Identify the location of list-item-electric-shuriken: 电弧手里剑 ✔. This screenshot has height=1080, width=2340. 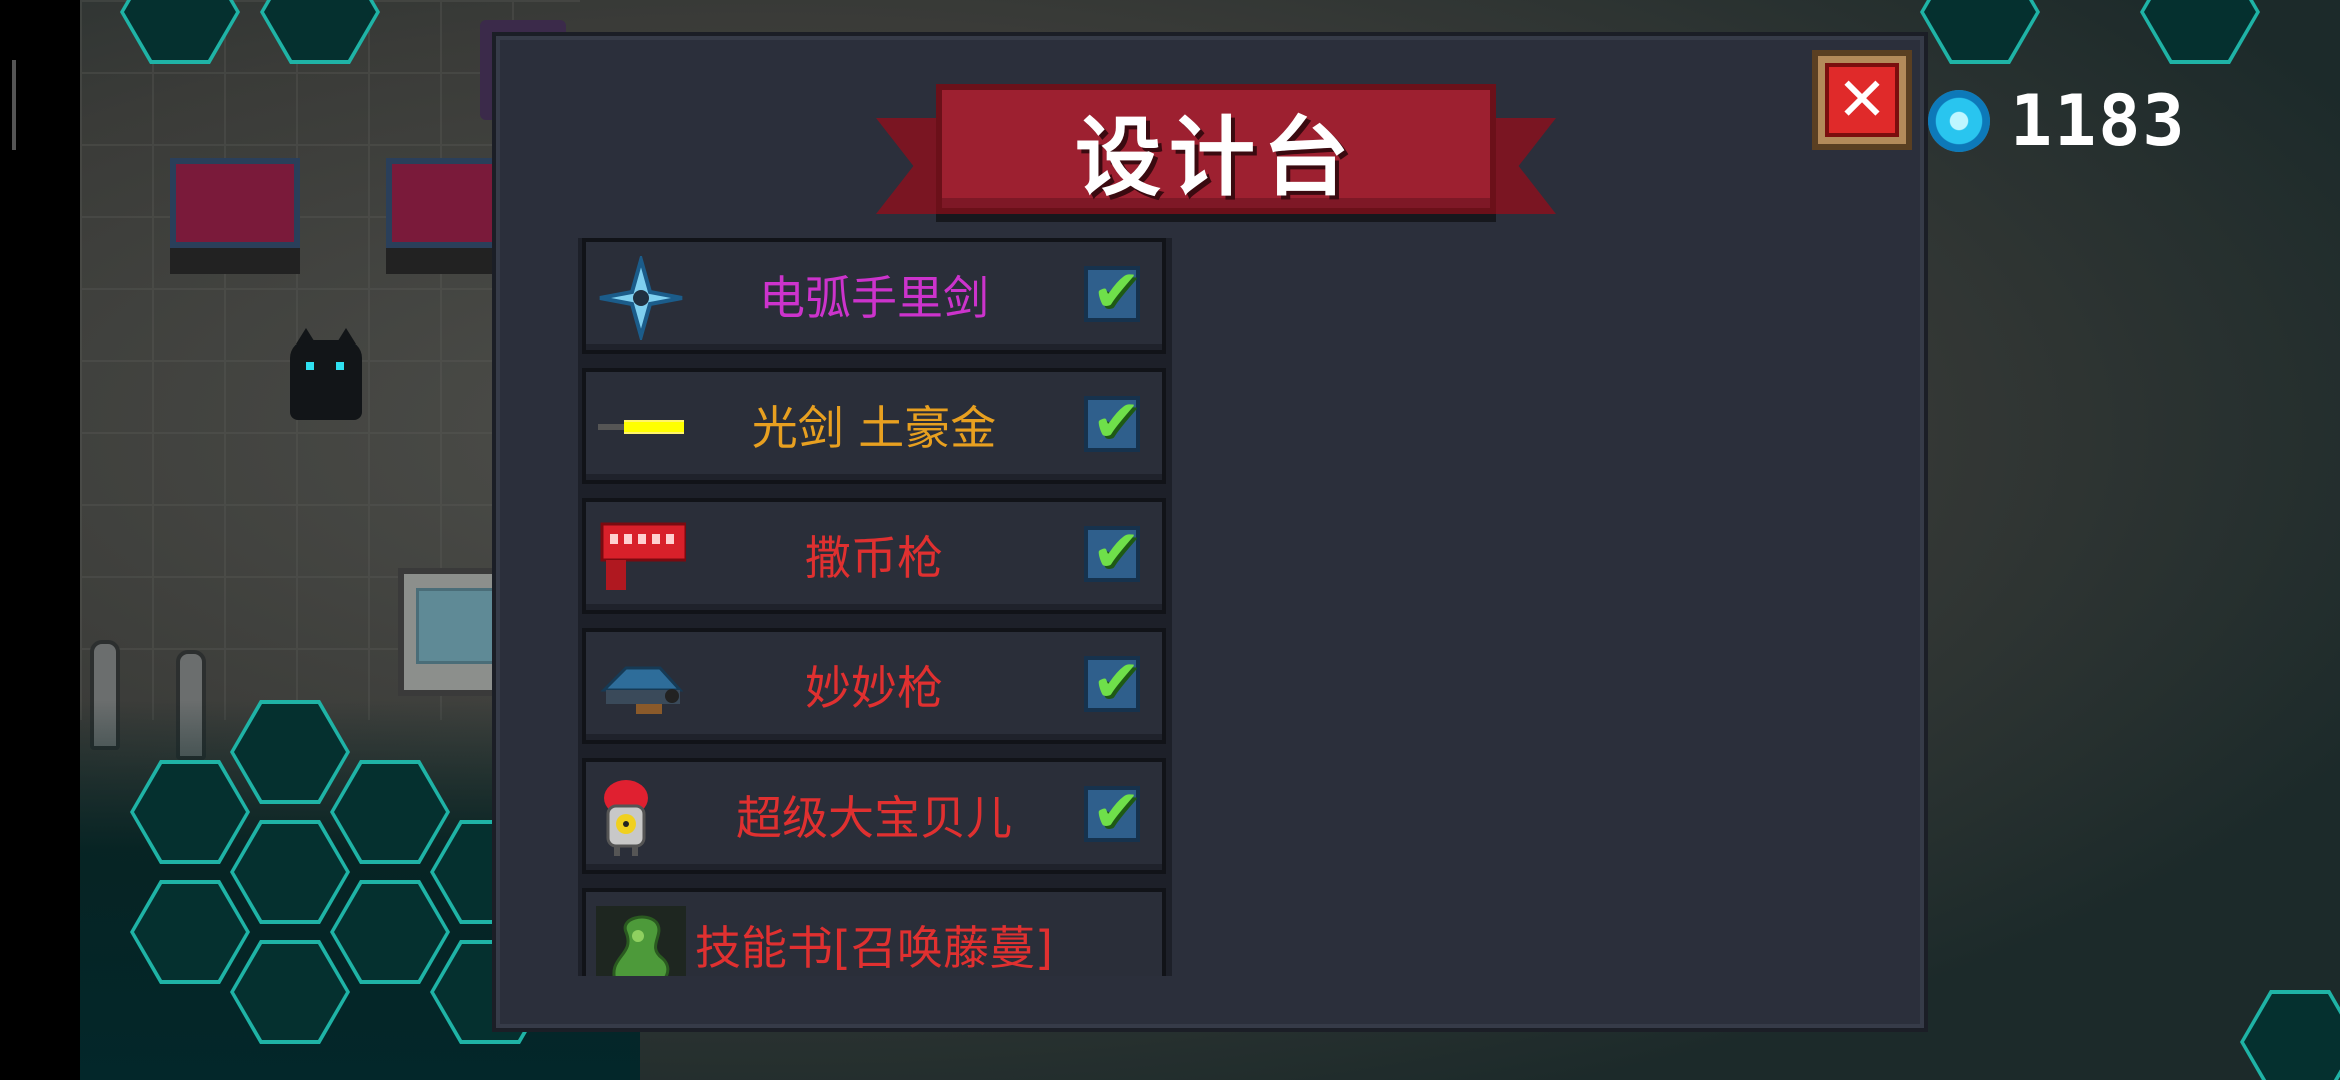
(874, 296).